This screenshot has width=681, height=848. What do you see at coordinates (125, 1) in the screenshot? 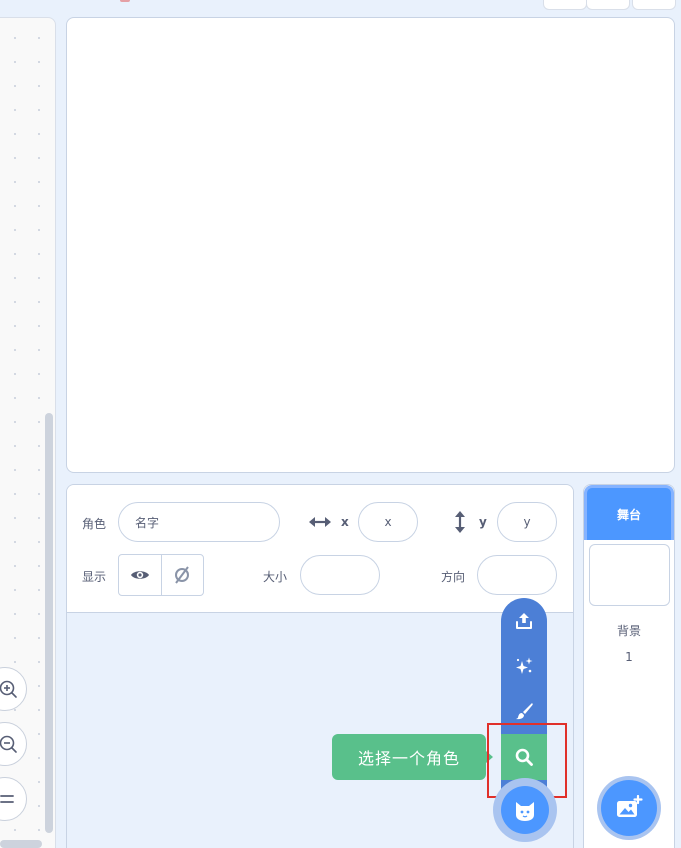
I see `top-toolbar-red-fragment` at bounding box center [125, 1].